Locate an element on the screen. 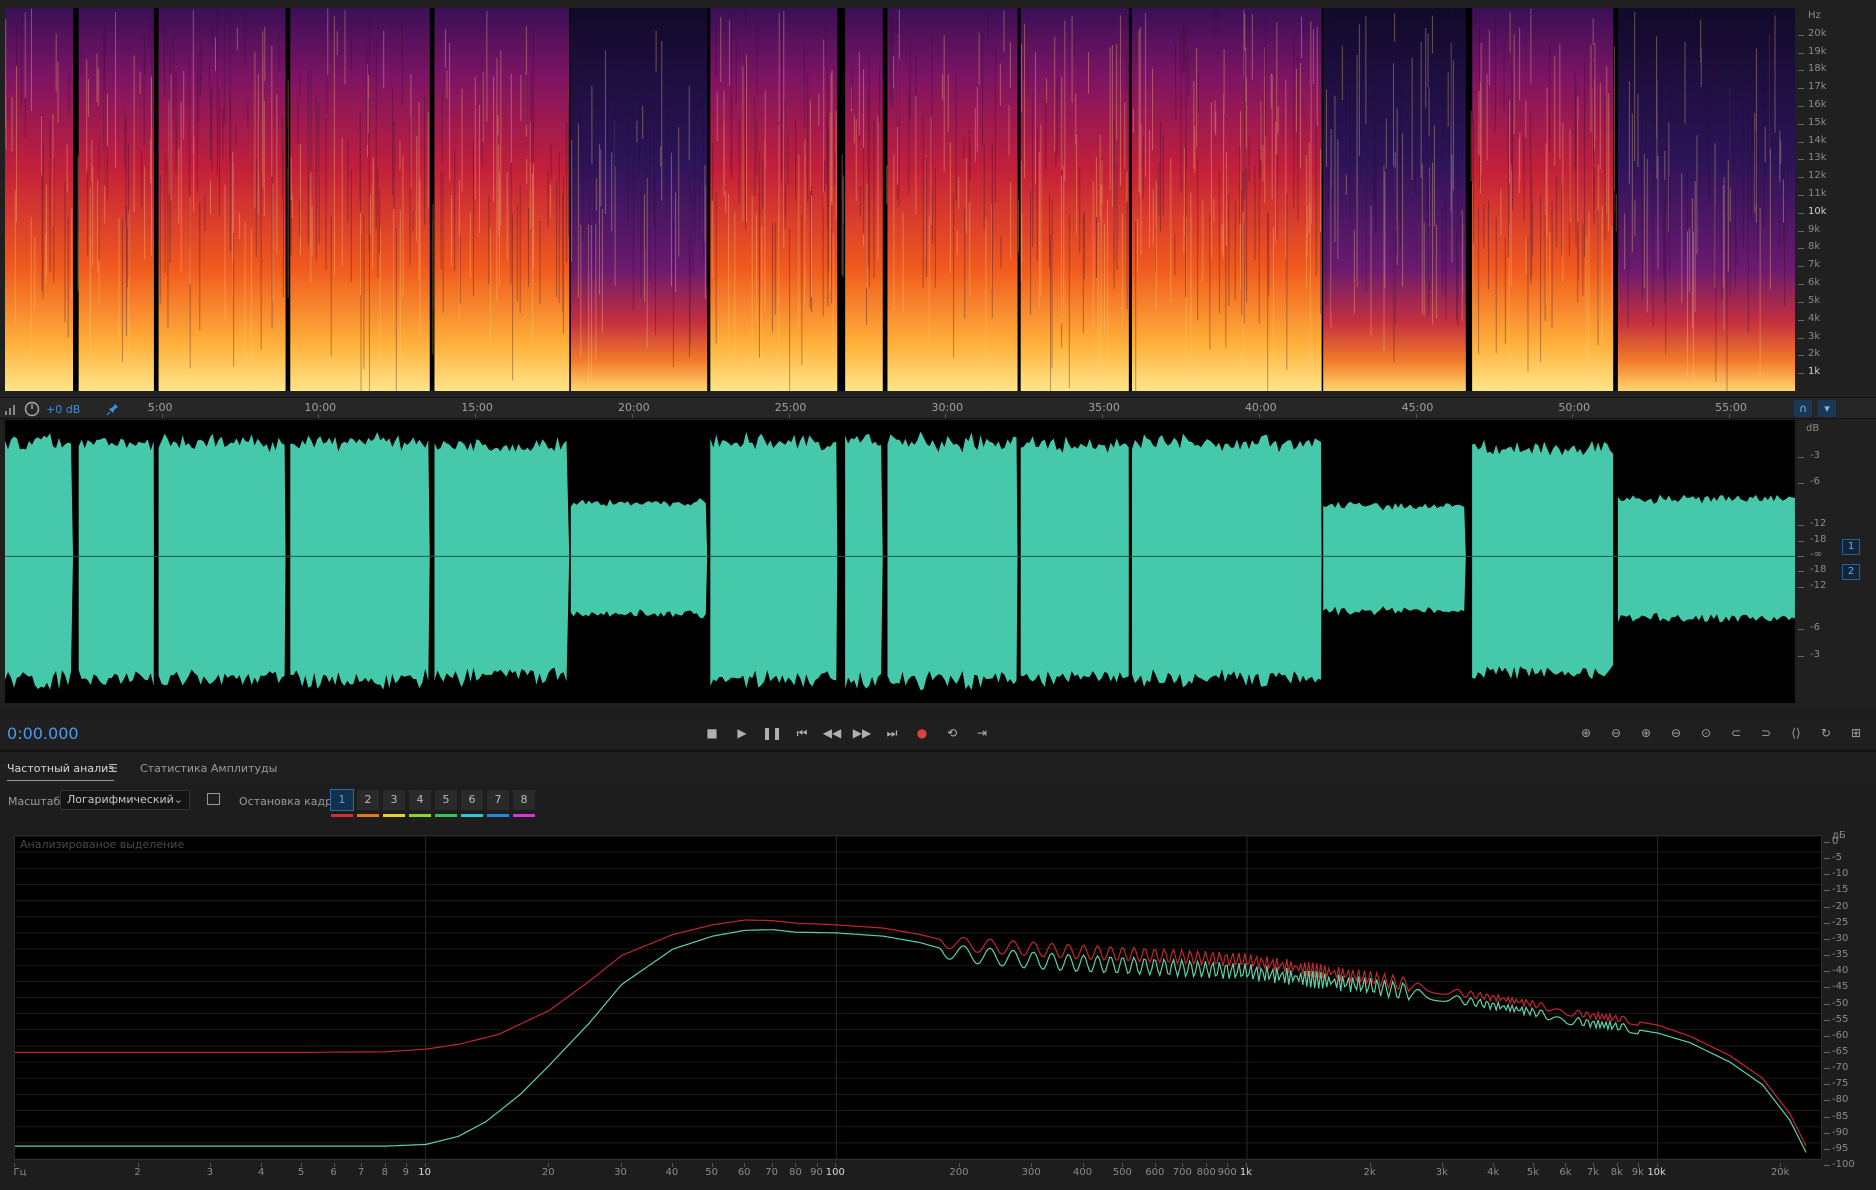  zoom-menu-icon: ⊞ is located at coordinates (1856, 733).